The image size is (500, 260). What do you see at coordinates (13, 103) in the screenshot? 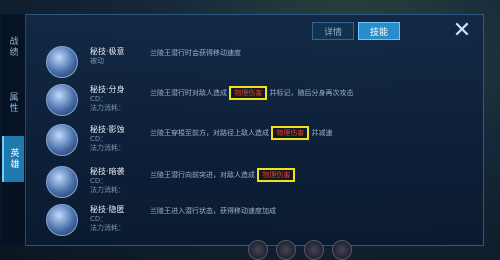
I see `sidebar-tab-attributes: 属性` at bounding box center [13, 103].